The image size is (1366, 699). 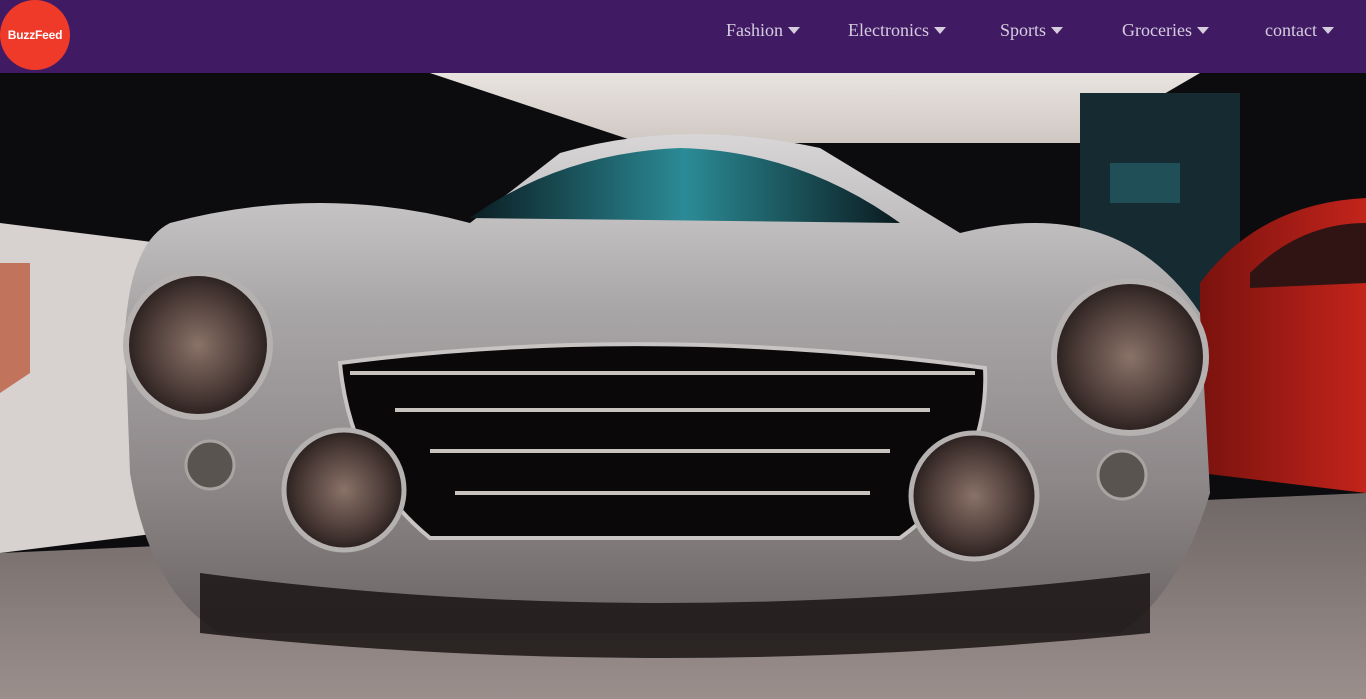 I want to click on logo-text: BuzzFeed, so click(x=35, y=35).